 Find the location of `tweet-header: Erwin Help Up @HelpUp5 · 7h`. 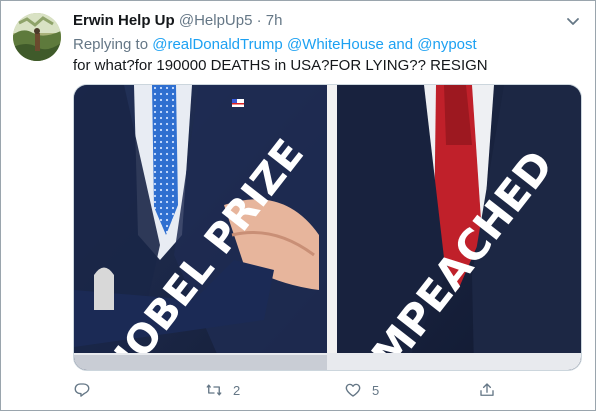

tweet-header: Erwin Help Up @HelpUp5 · 7h is located at coordinates (324, 21).